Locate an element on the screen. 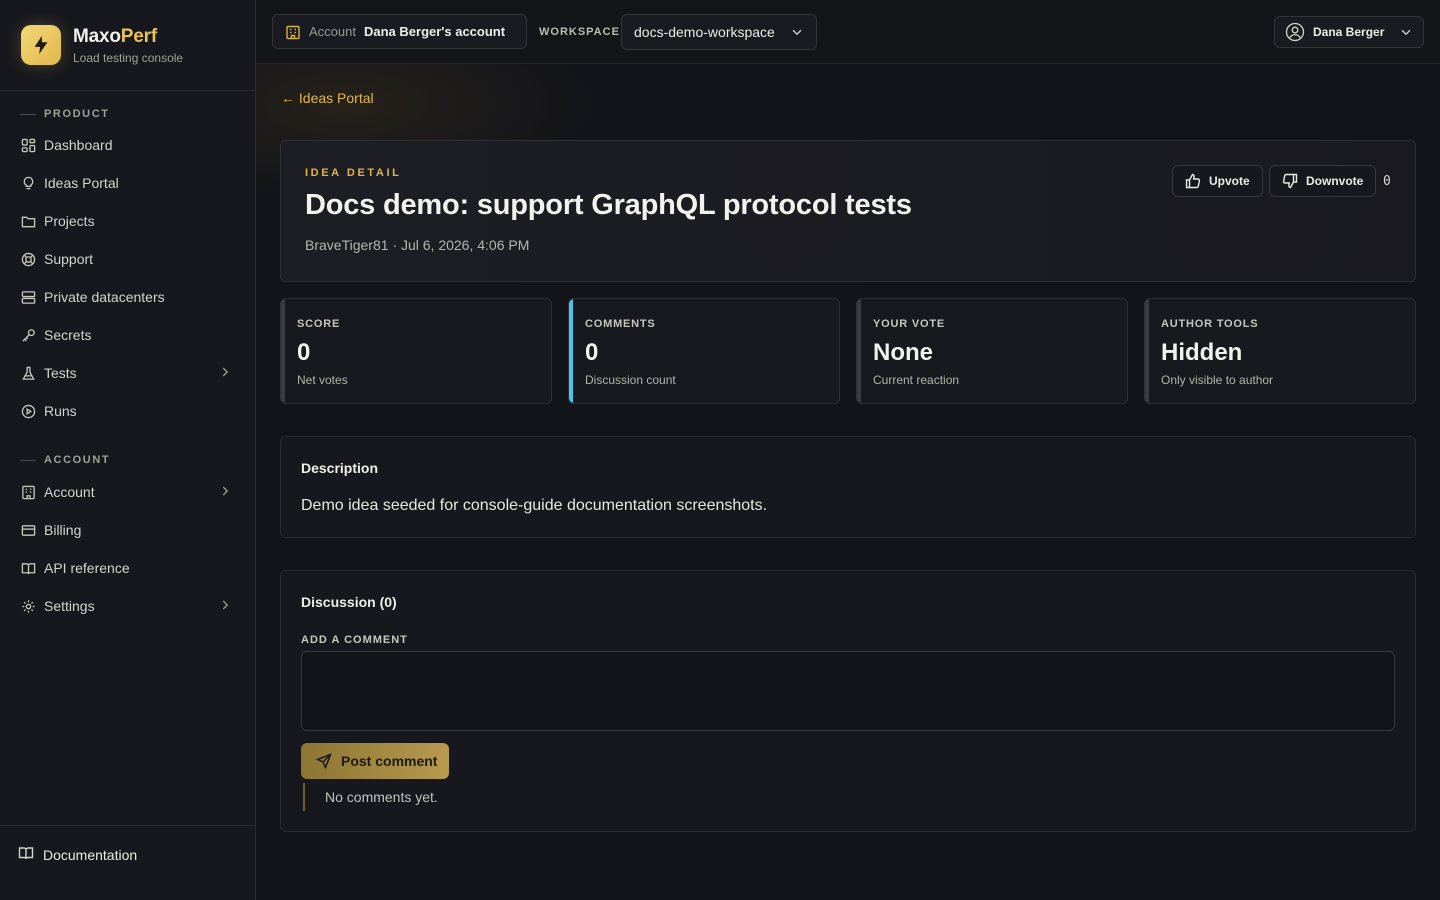  sidebar-item-projects: Projects is located at coordinates (128, 221).